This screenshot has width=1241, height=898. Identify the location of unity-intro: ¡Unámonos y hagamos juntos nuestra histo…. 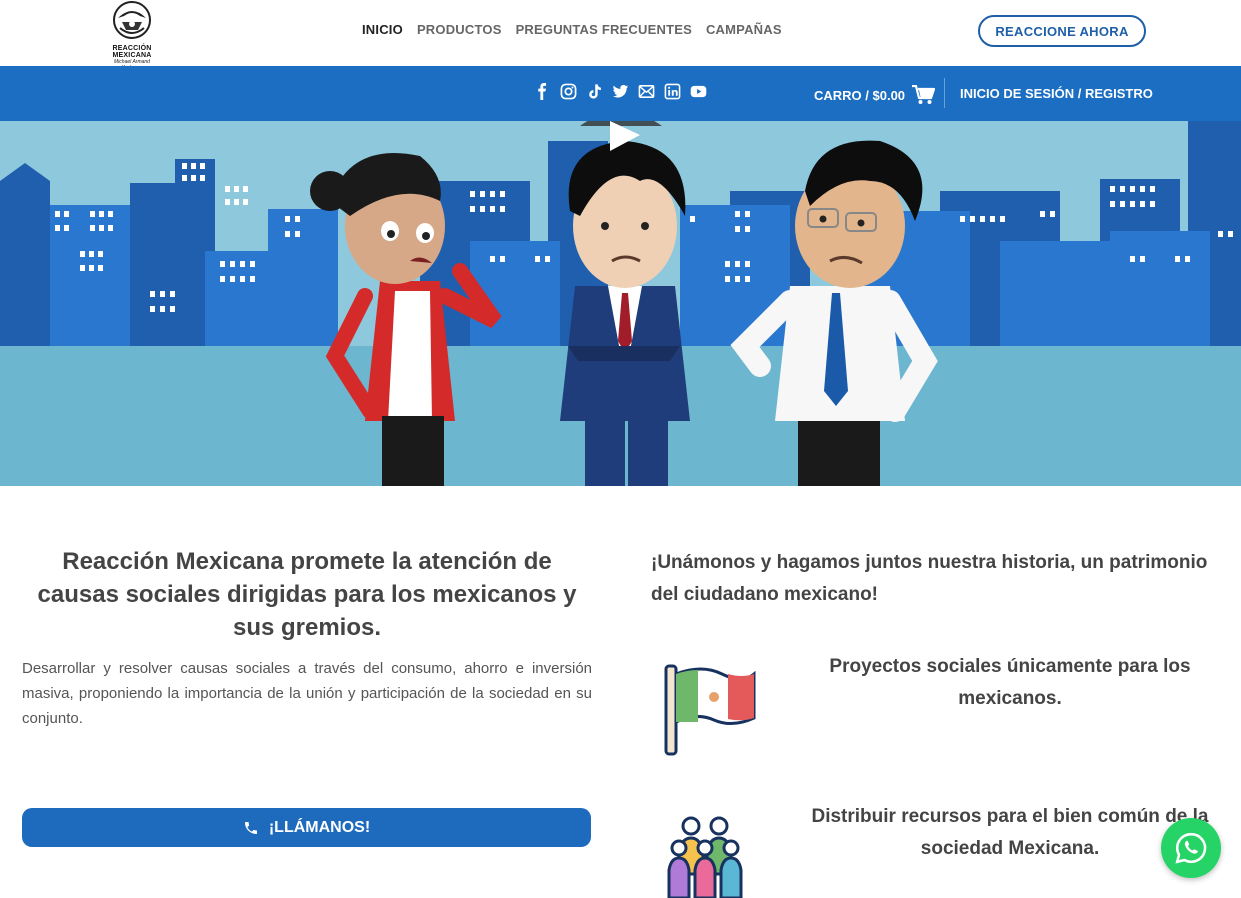
(929, 578).